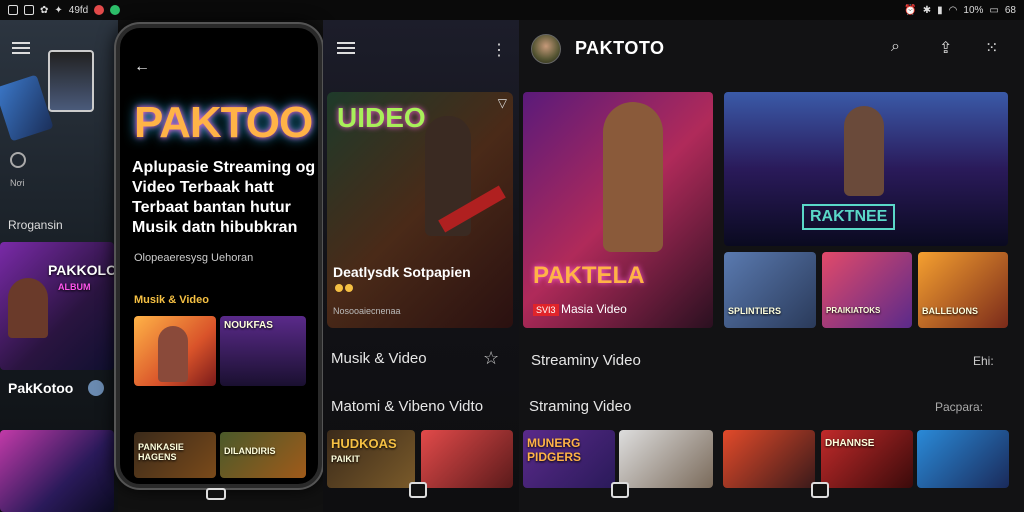  I want to click on channel-avatar, so click(96, 388).